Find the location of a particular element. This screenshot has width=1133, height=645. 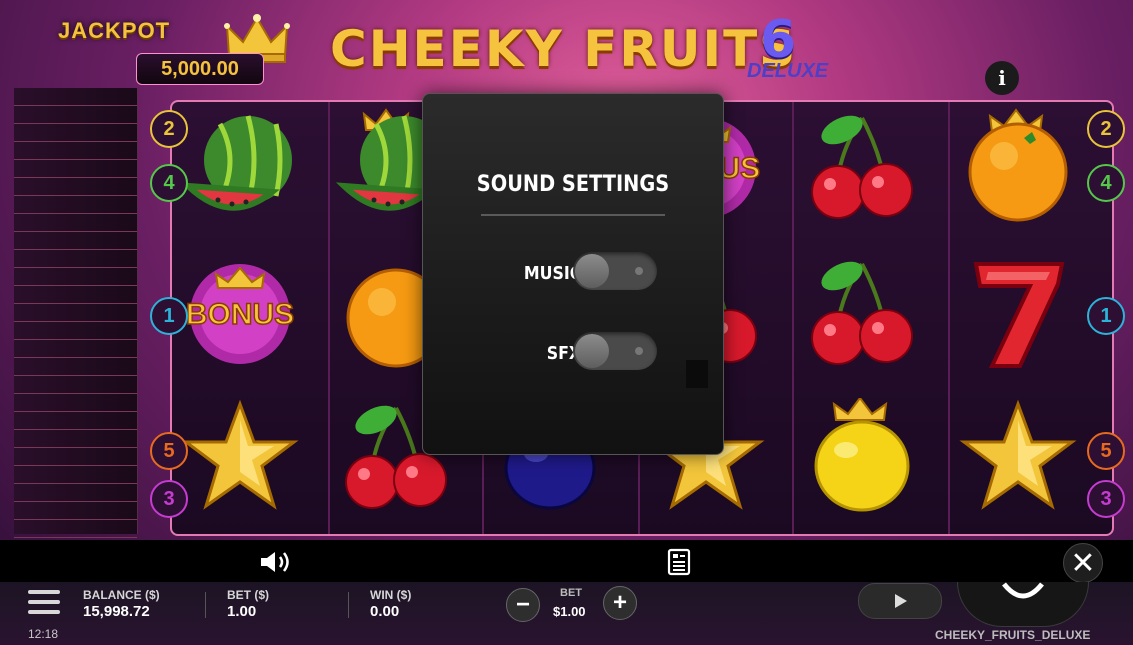

balance-value: 15,998.72 is located at coordinates (116, 611).